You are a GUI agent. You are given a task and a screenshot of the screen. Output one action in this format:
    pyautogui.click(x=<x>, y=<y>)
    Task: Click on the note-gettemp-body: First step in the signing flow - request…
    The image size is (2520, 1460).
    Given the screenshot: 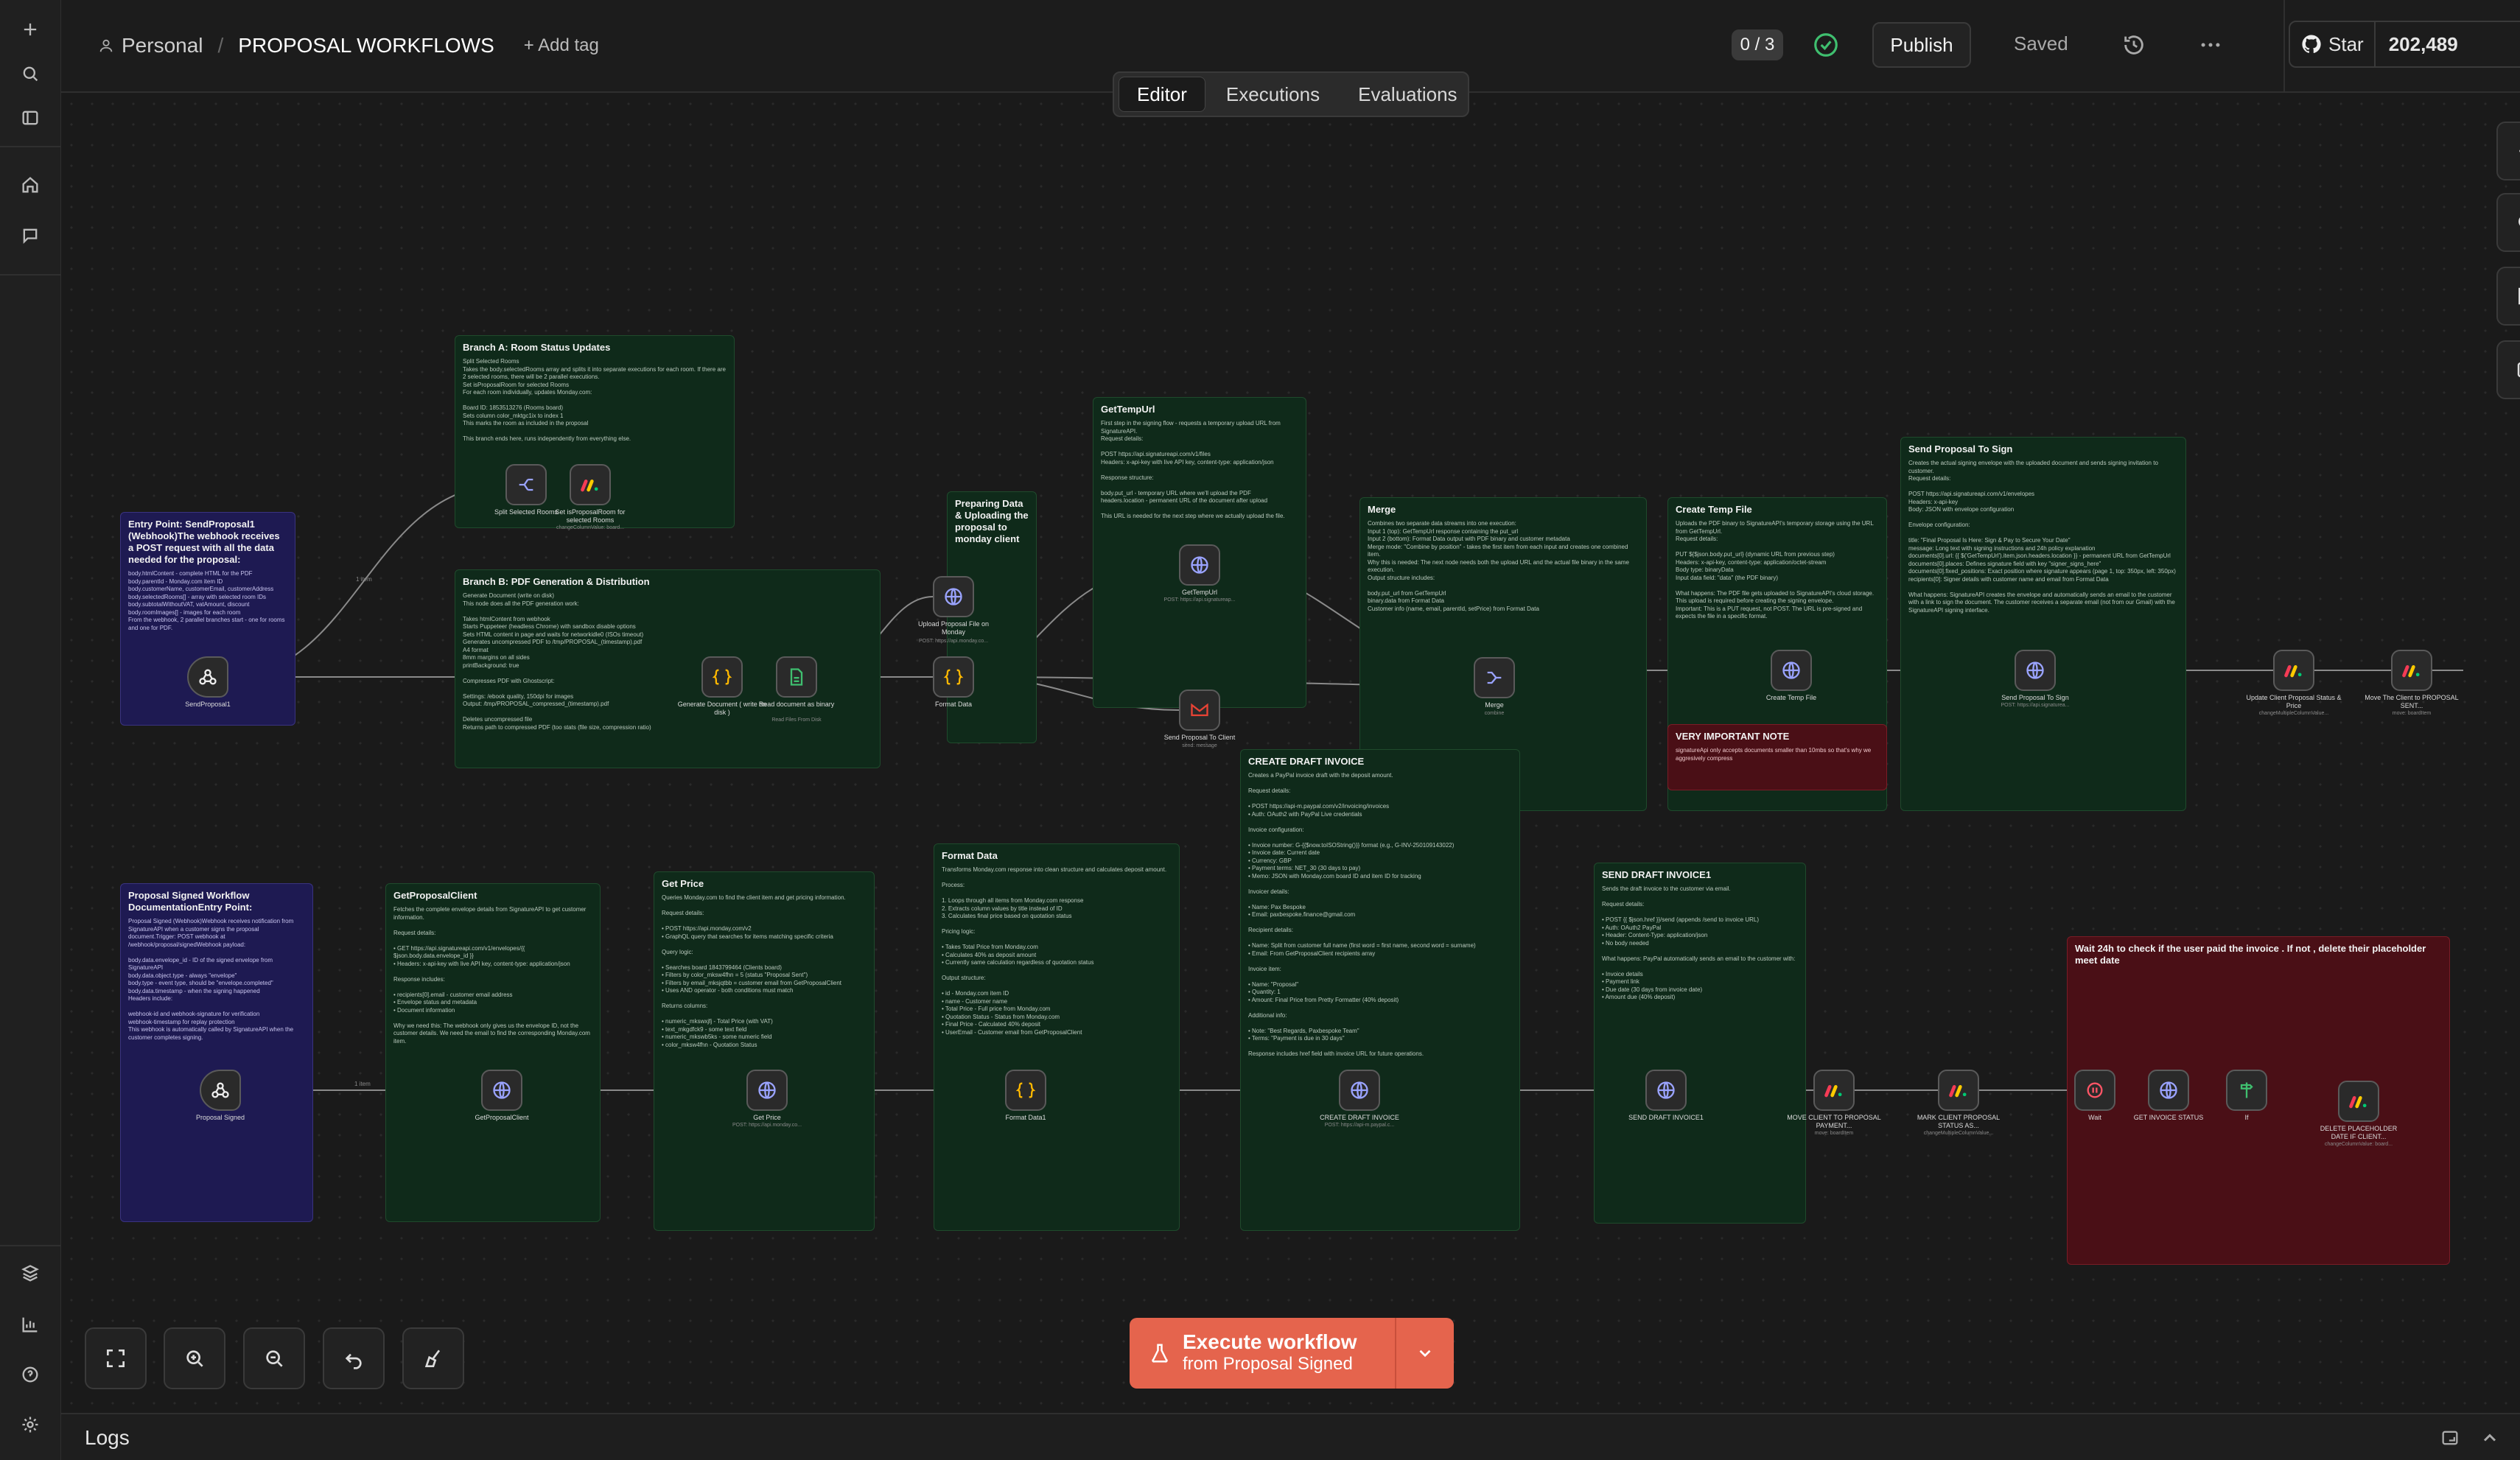 What is the action you would take?
    pyautogui.click(x=1193, y=469)
    